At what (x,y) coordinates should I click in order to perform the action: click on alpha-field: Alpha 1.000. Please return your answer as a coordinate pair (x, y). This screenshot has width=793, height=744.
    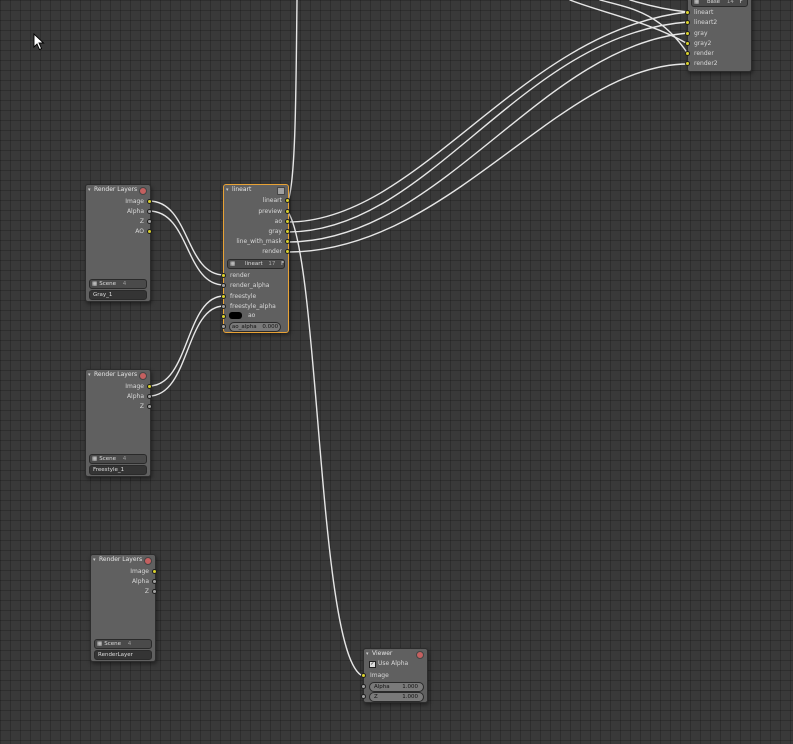
    Looking at the image, I should click on (396, 687).